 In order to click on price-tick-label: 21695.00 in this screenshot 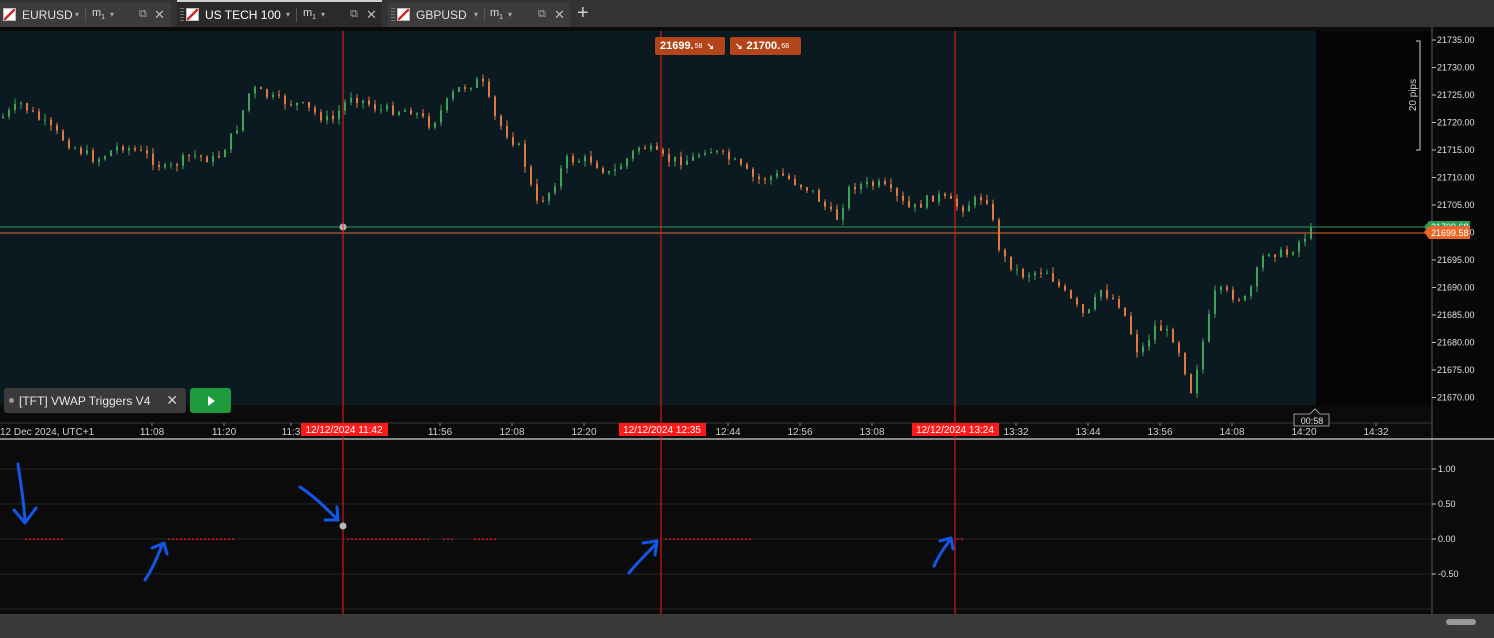, I will do `click(1456, 260)`.